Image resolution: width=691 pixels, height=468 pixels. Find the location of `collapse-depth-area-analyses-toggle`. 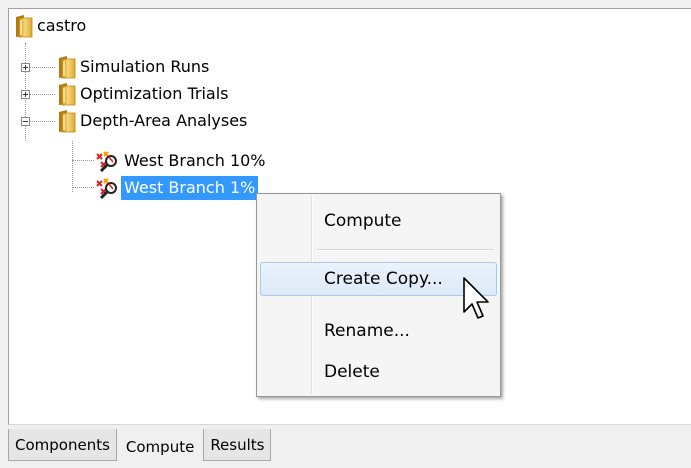

collapse-depth-area-analyses-toggle is located at coordinates (25, 121).